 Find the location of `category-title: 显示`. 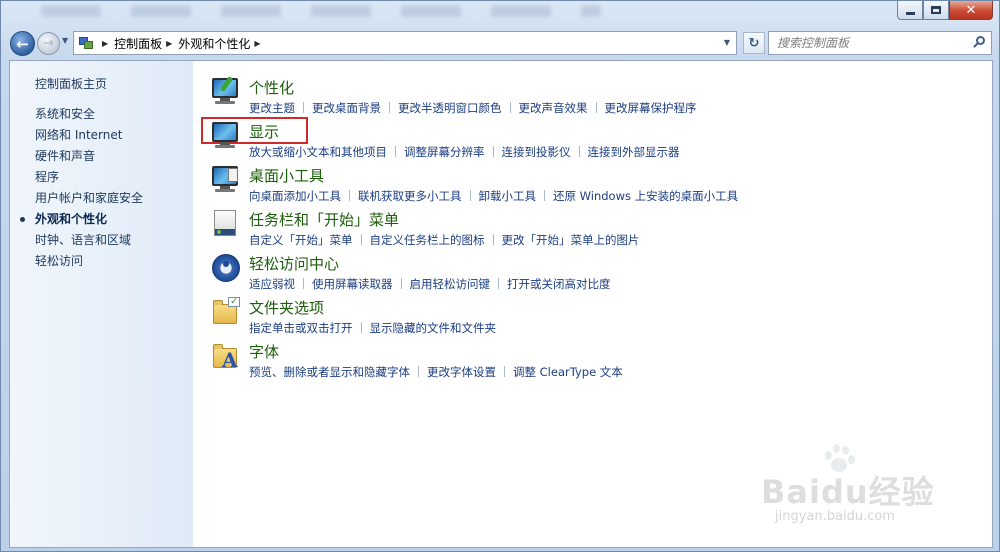

category-title: 显示 is located at coordinates (264, 131).